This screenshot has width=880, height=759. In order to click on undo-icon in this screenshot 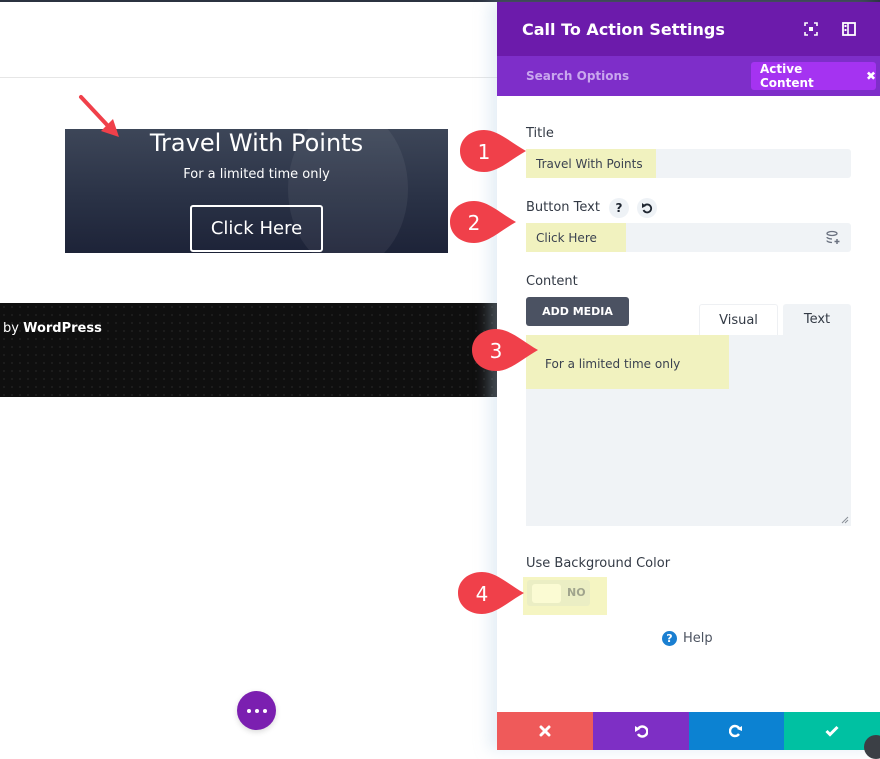, I will do `click(641, 731)`.